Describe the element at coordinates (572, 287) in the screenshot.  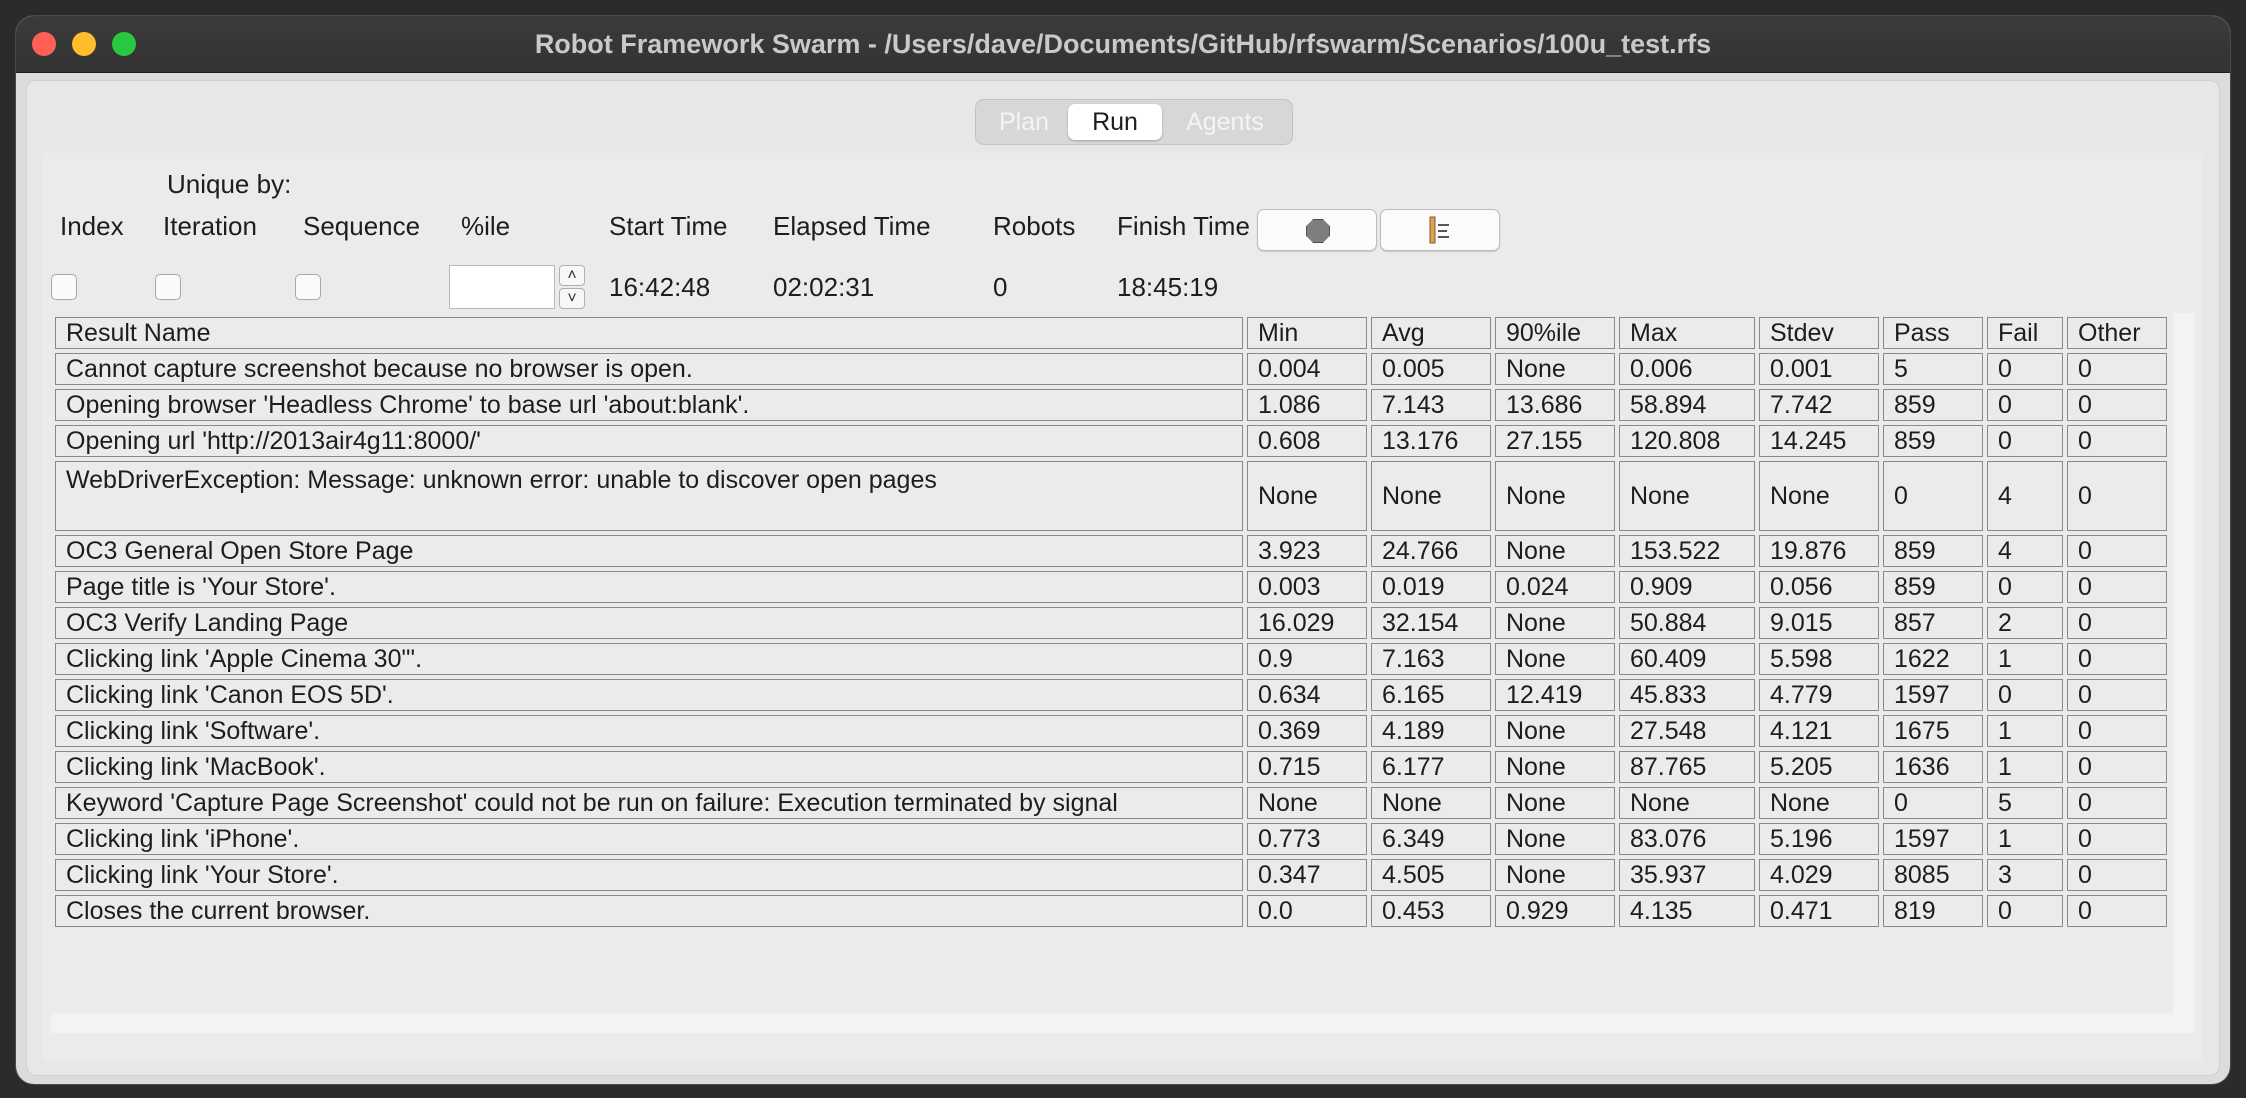
I see `percentile-stepper: ˄ ˅` at that location.